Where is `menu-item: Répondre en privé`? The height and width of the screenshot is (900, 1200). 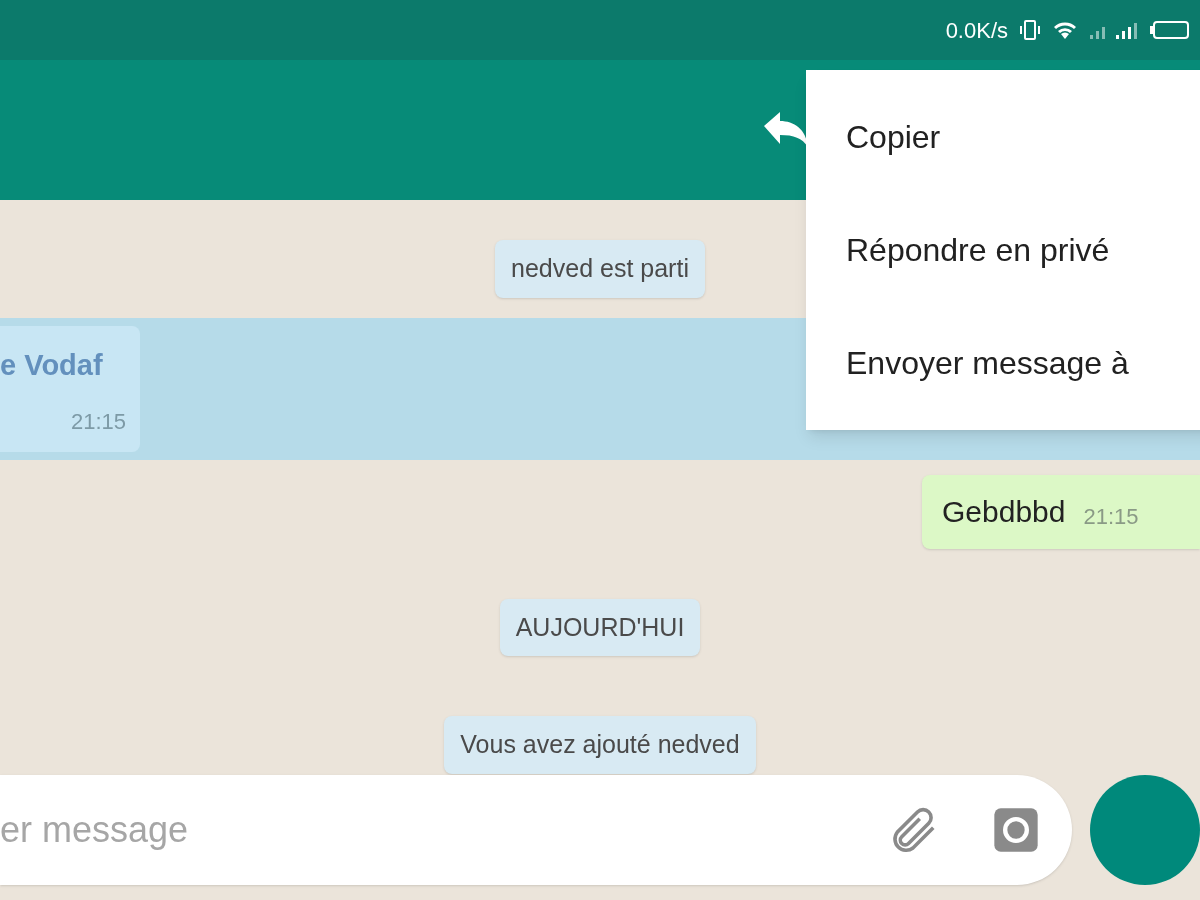 menu-item: Répondre en privé is located at coordinates (1023, 250).